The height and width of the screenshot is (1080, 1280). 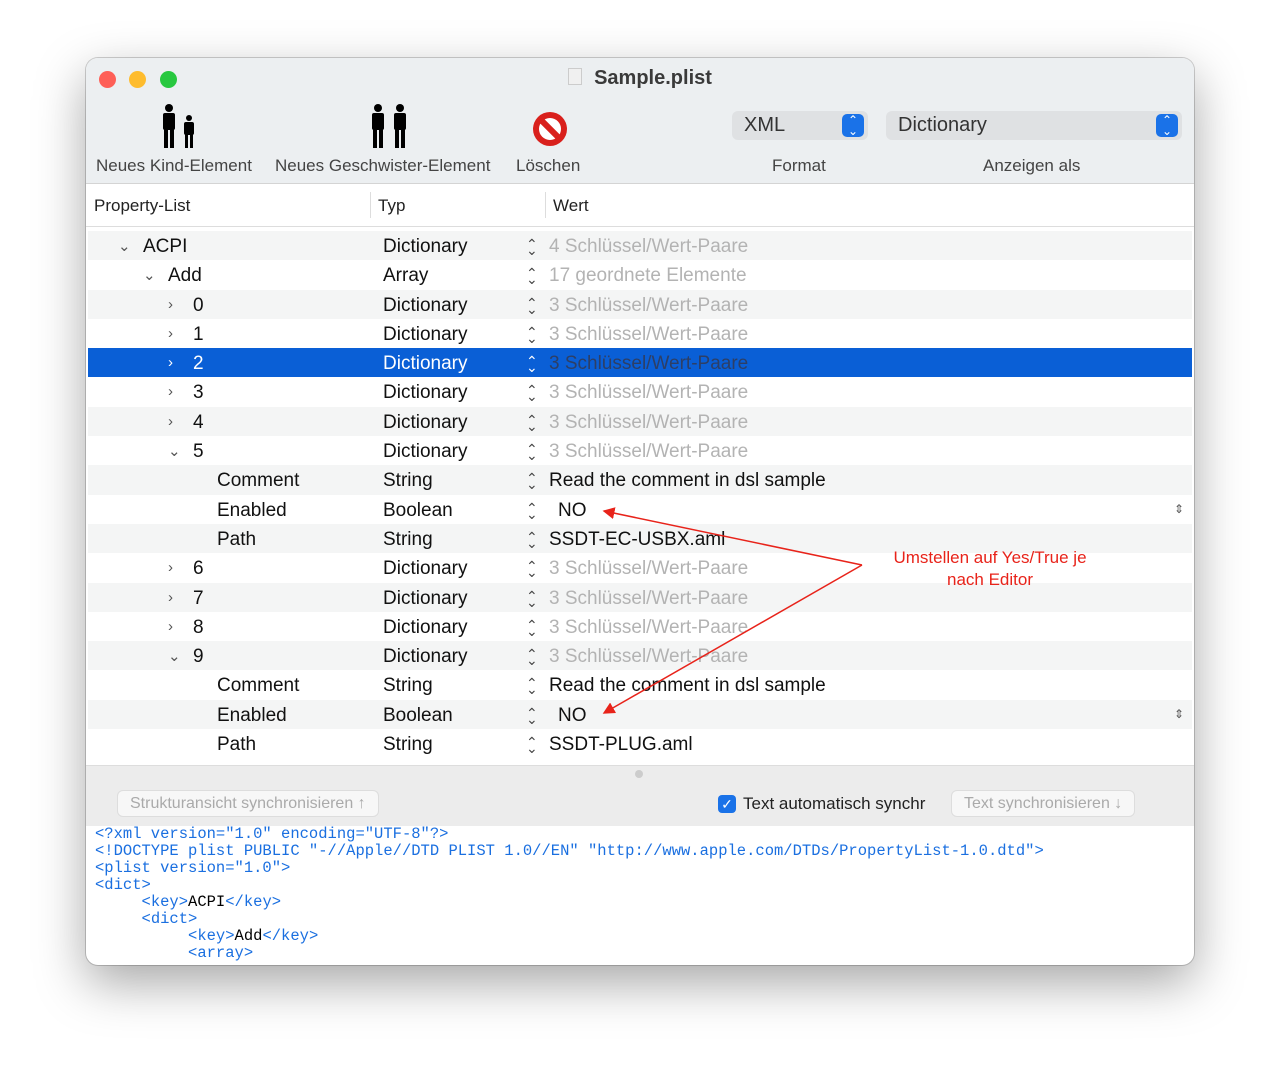 What do you see at coordinates (990, 579) in the screenshot?
I see `annotation-line: nach Editor` at bounding box center [990, 579].